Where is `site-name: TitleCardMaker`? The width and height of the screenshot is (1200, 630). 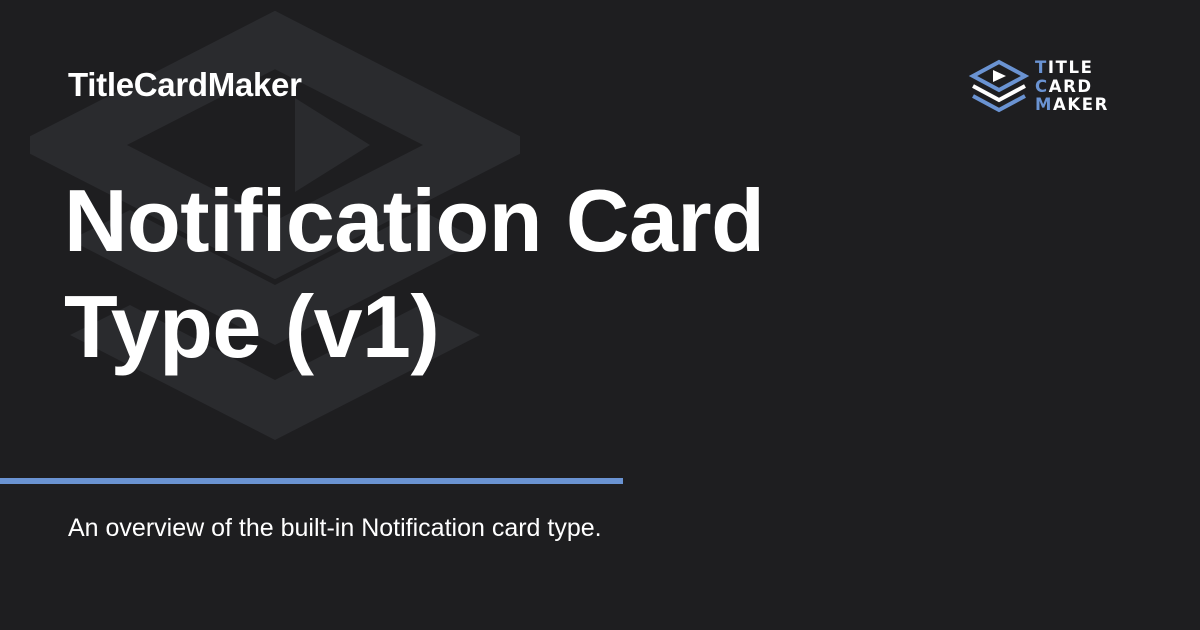 site-name: TitleCardMaker is located at coordinates (185, 84).